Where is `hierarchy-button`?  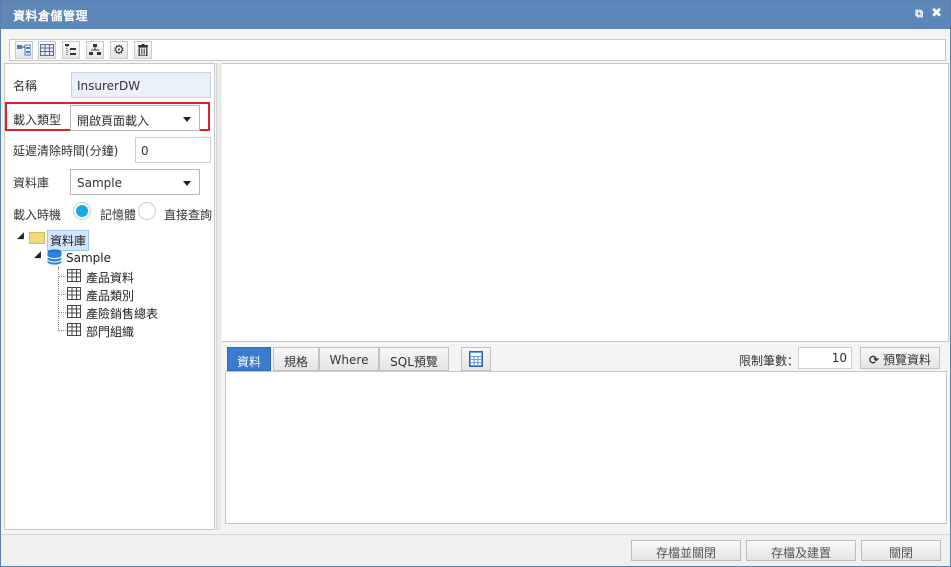
hierarchy-button is located at coordinates (95, 50).